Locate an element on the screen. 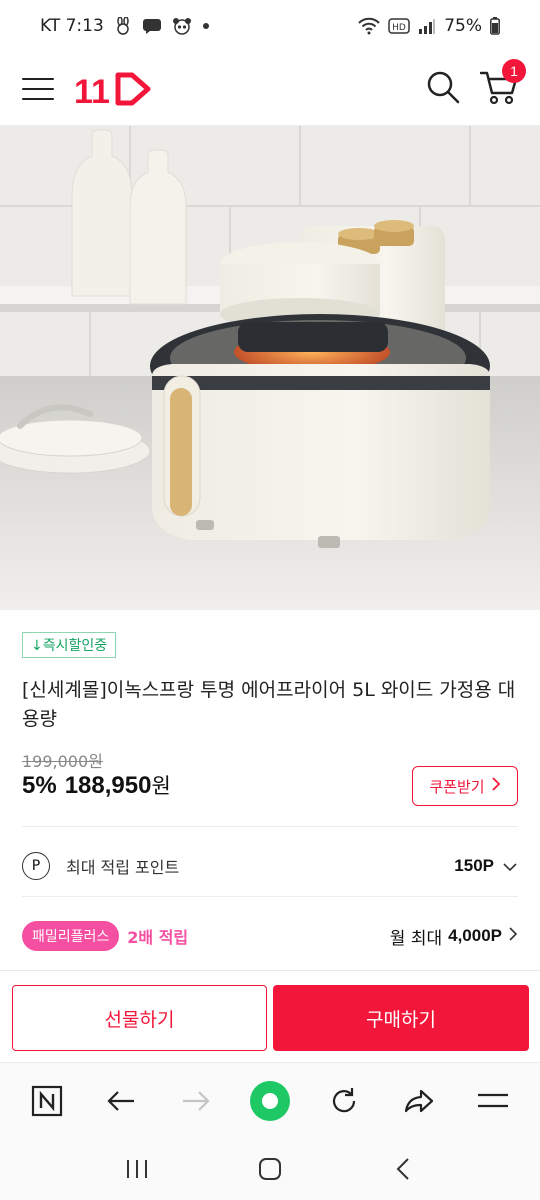 The height and width of the screenshot is (1200, 540). family-plus-badge: 패밀리플러스 is located at coordinates (71, 936).